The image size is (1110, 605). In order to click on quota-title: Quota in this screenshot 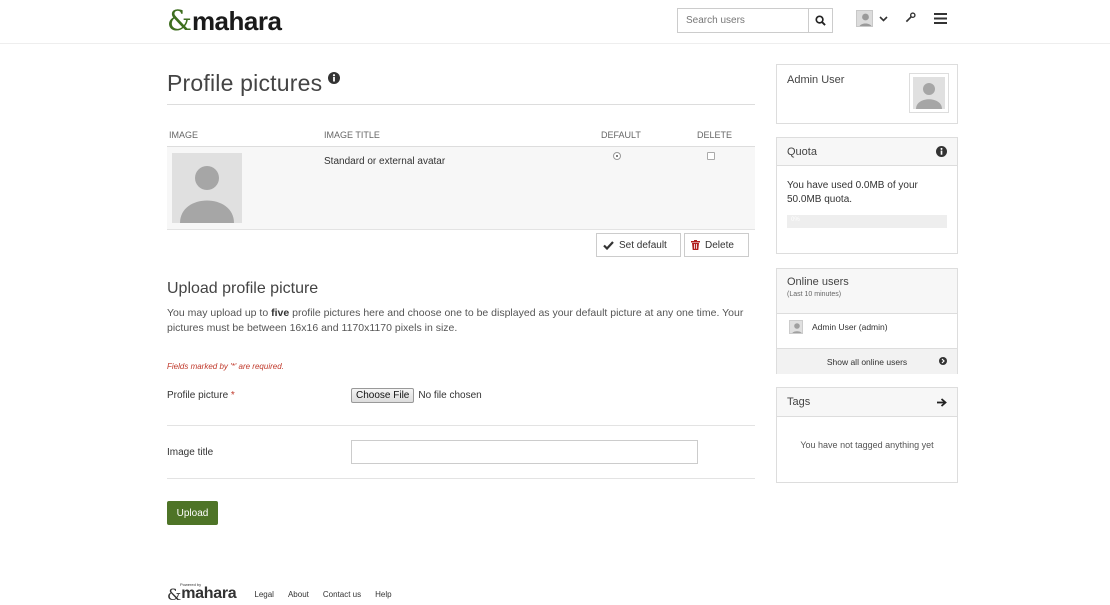, I will do `click(802, 151)`.